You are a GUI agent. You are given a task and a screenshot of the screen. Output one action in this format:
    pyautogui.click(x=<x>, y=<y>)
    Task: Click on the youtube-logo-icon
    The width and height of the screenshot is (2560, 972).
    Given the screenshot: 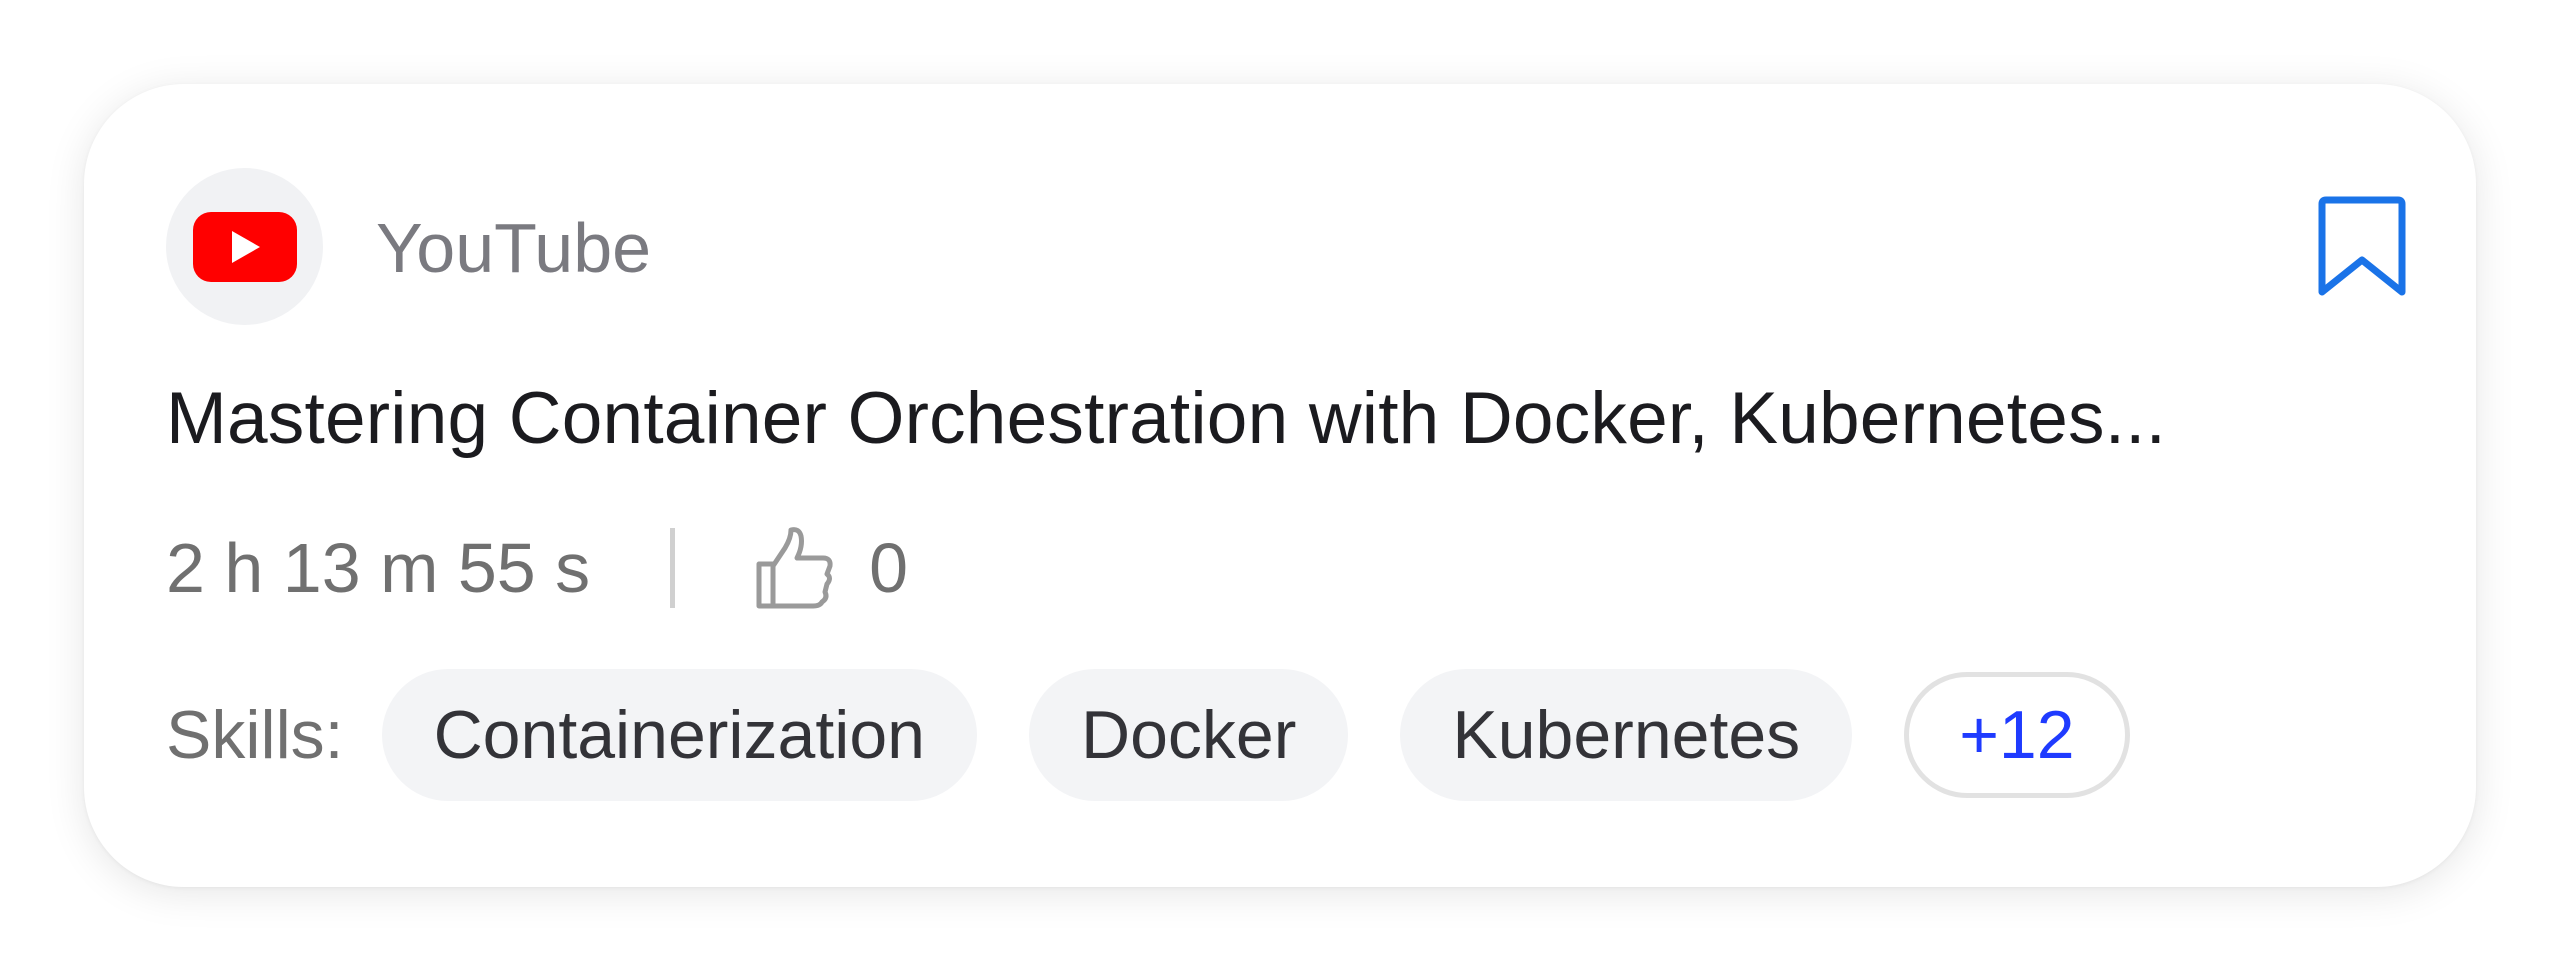 What is the action you would take?
    pyautogui.click(x=244, y=246)
    